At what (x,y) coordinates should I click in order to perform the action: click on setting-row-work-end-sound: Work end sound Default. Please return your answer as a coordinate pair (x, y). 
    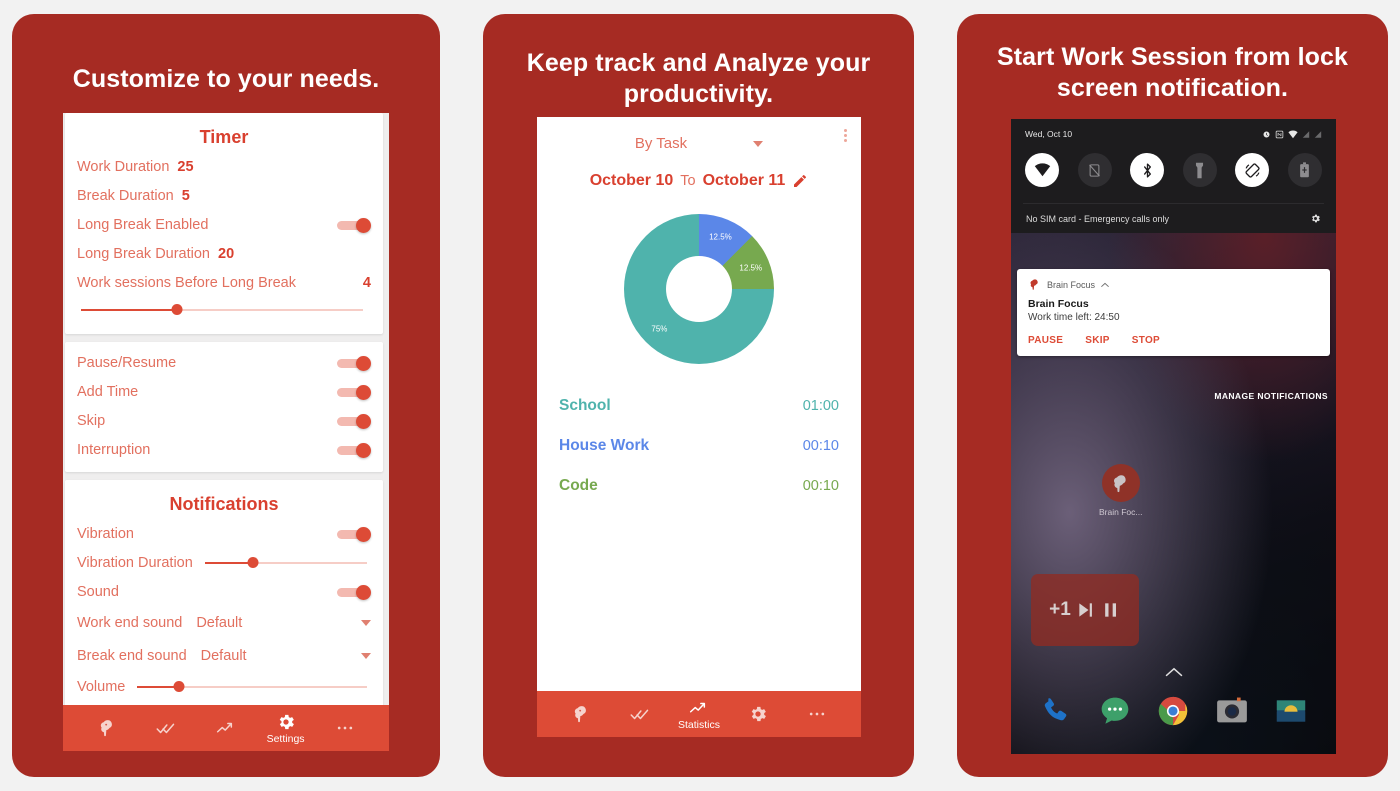
    Looking at the image, I should click on (224, 622).